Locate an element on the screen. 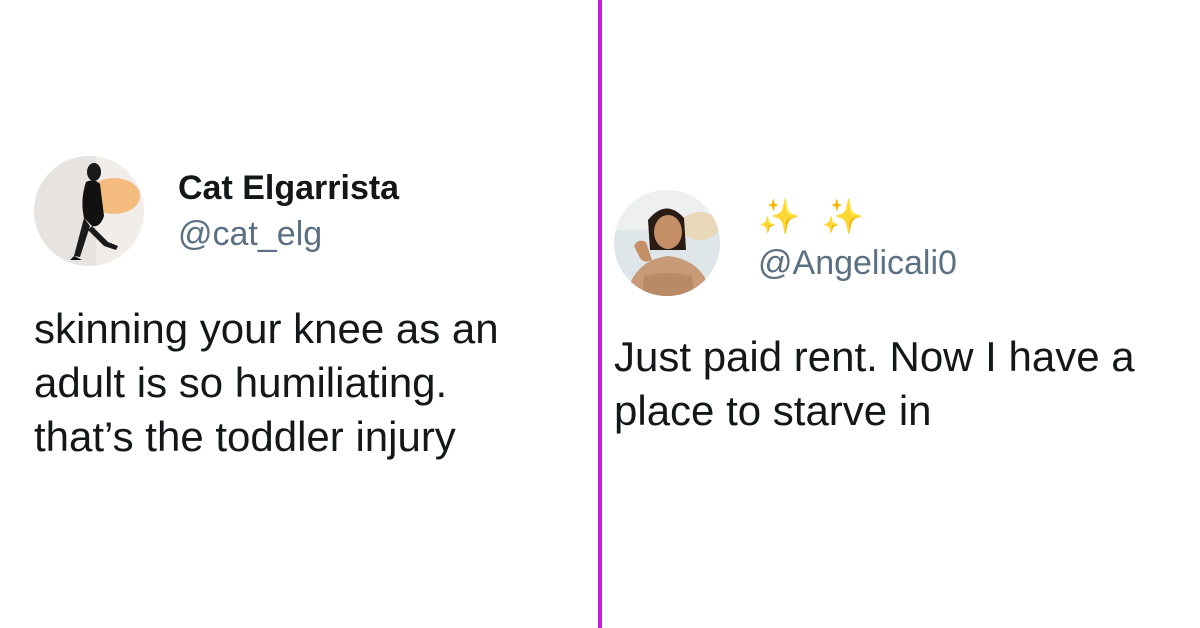 The width and height of the screenshot is (1200, 628). tweet-header: ✨ ✨ @Angelicali0 is located at coordinates (904, 243).